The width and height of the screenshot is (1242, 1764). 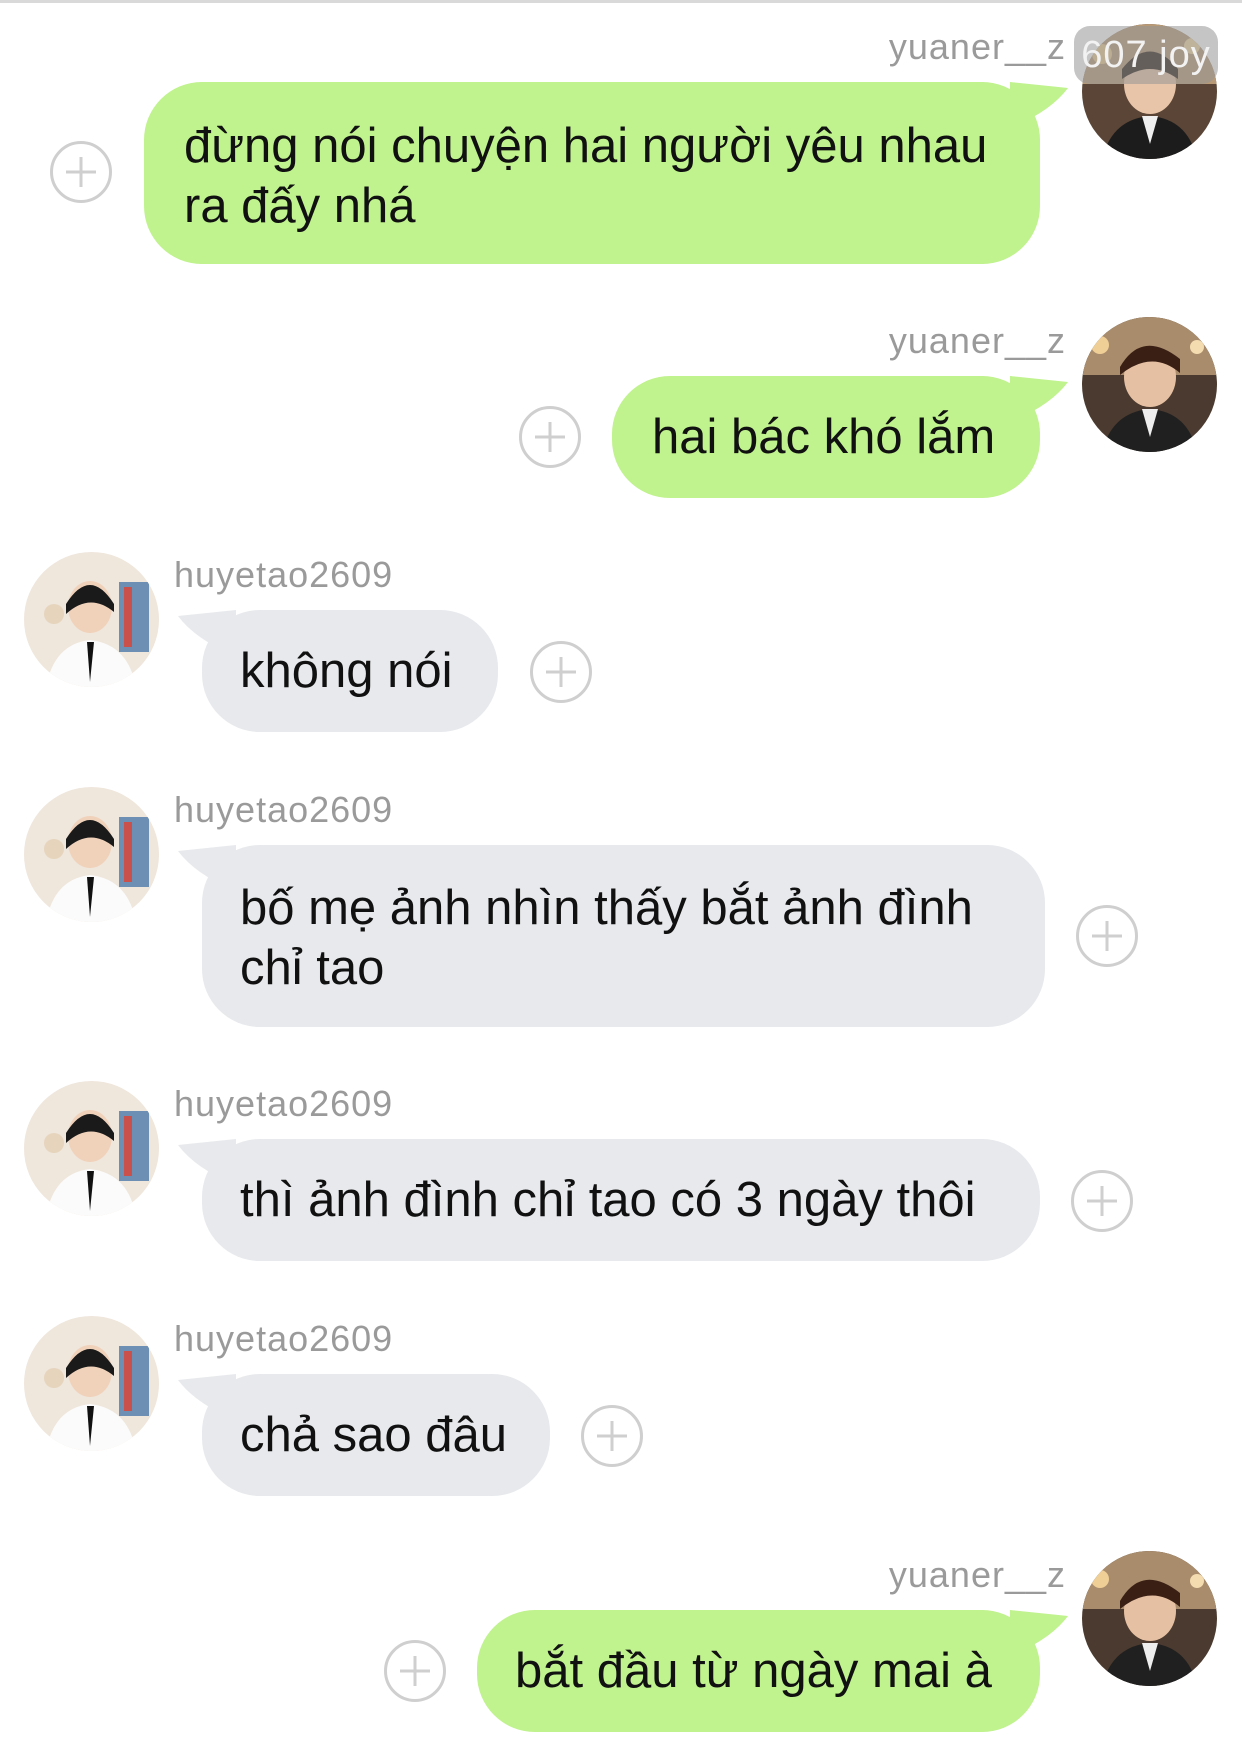 What do you see at coordinates (621, 1) in the screenshot?
I see `top-divider` at bounding box center [621, 1].